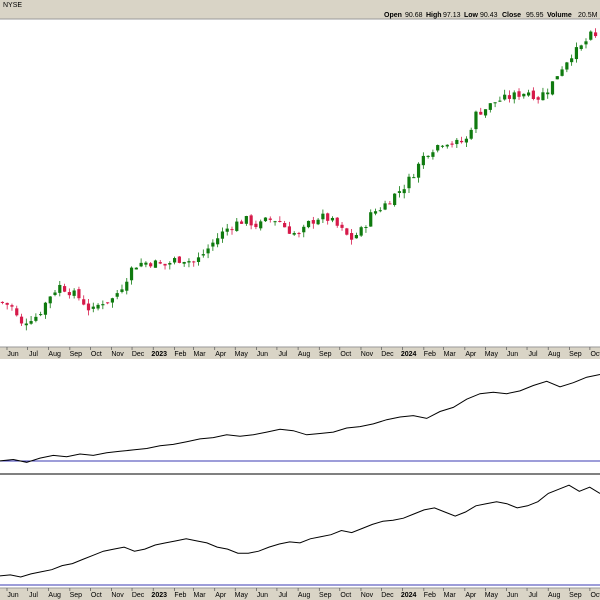 Image resolution: width=600 pixels, height=600 pixels. What do you see at coordinates (559, 15) in the screenshot?
I see `volume-label: Volume` at bounding box center [559, 15].